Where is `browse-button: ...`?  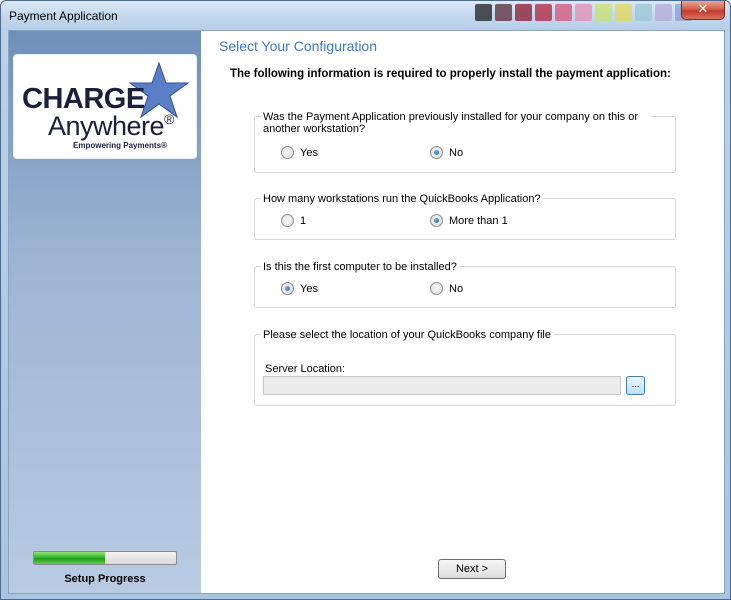 browse-button: ... is located at coordinates (635, 385).